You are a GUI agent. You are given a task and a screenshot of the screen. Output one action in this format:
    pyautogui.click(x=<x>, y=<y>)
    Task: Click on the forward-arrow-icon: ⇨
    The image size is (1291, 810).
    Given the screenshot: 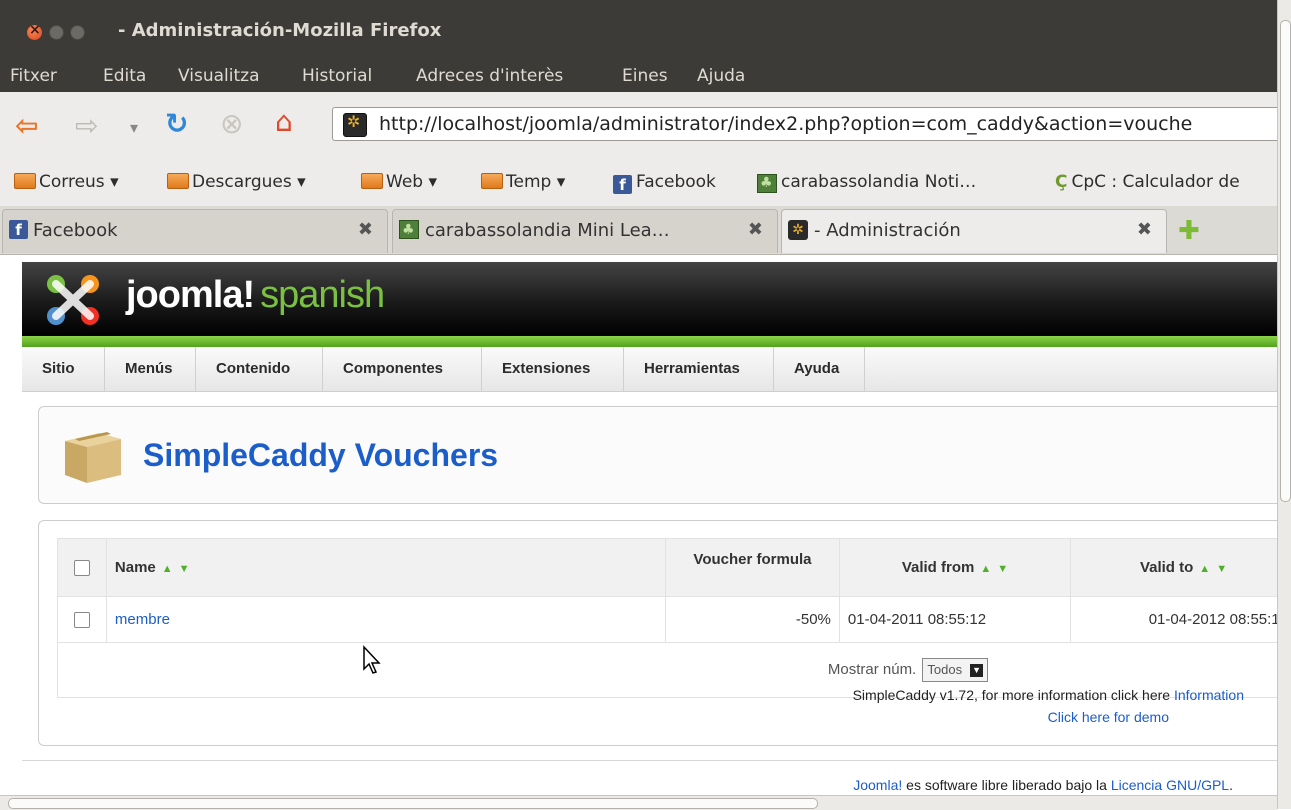 What is the action you would take?
    pyautogui.click(x=86, y=126)
    